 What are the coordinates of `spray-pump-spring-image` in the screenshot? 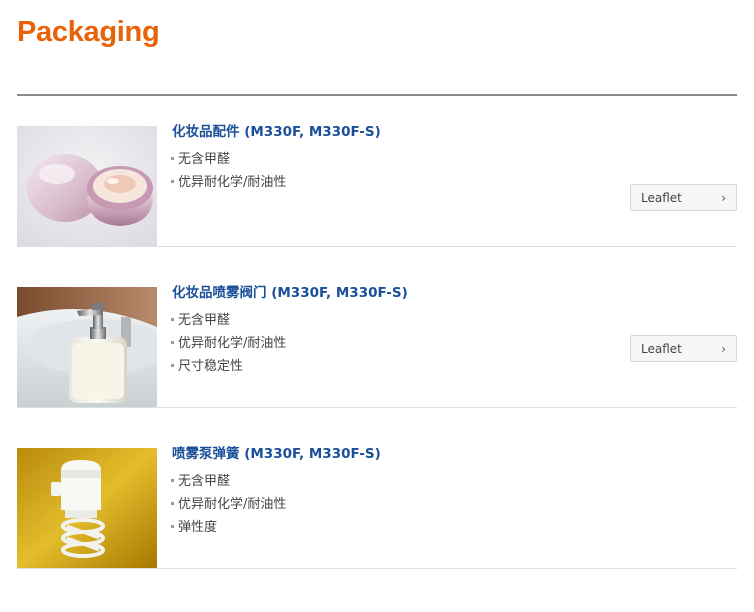 It's located at (87, 508).